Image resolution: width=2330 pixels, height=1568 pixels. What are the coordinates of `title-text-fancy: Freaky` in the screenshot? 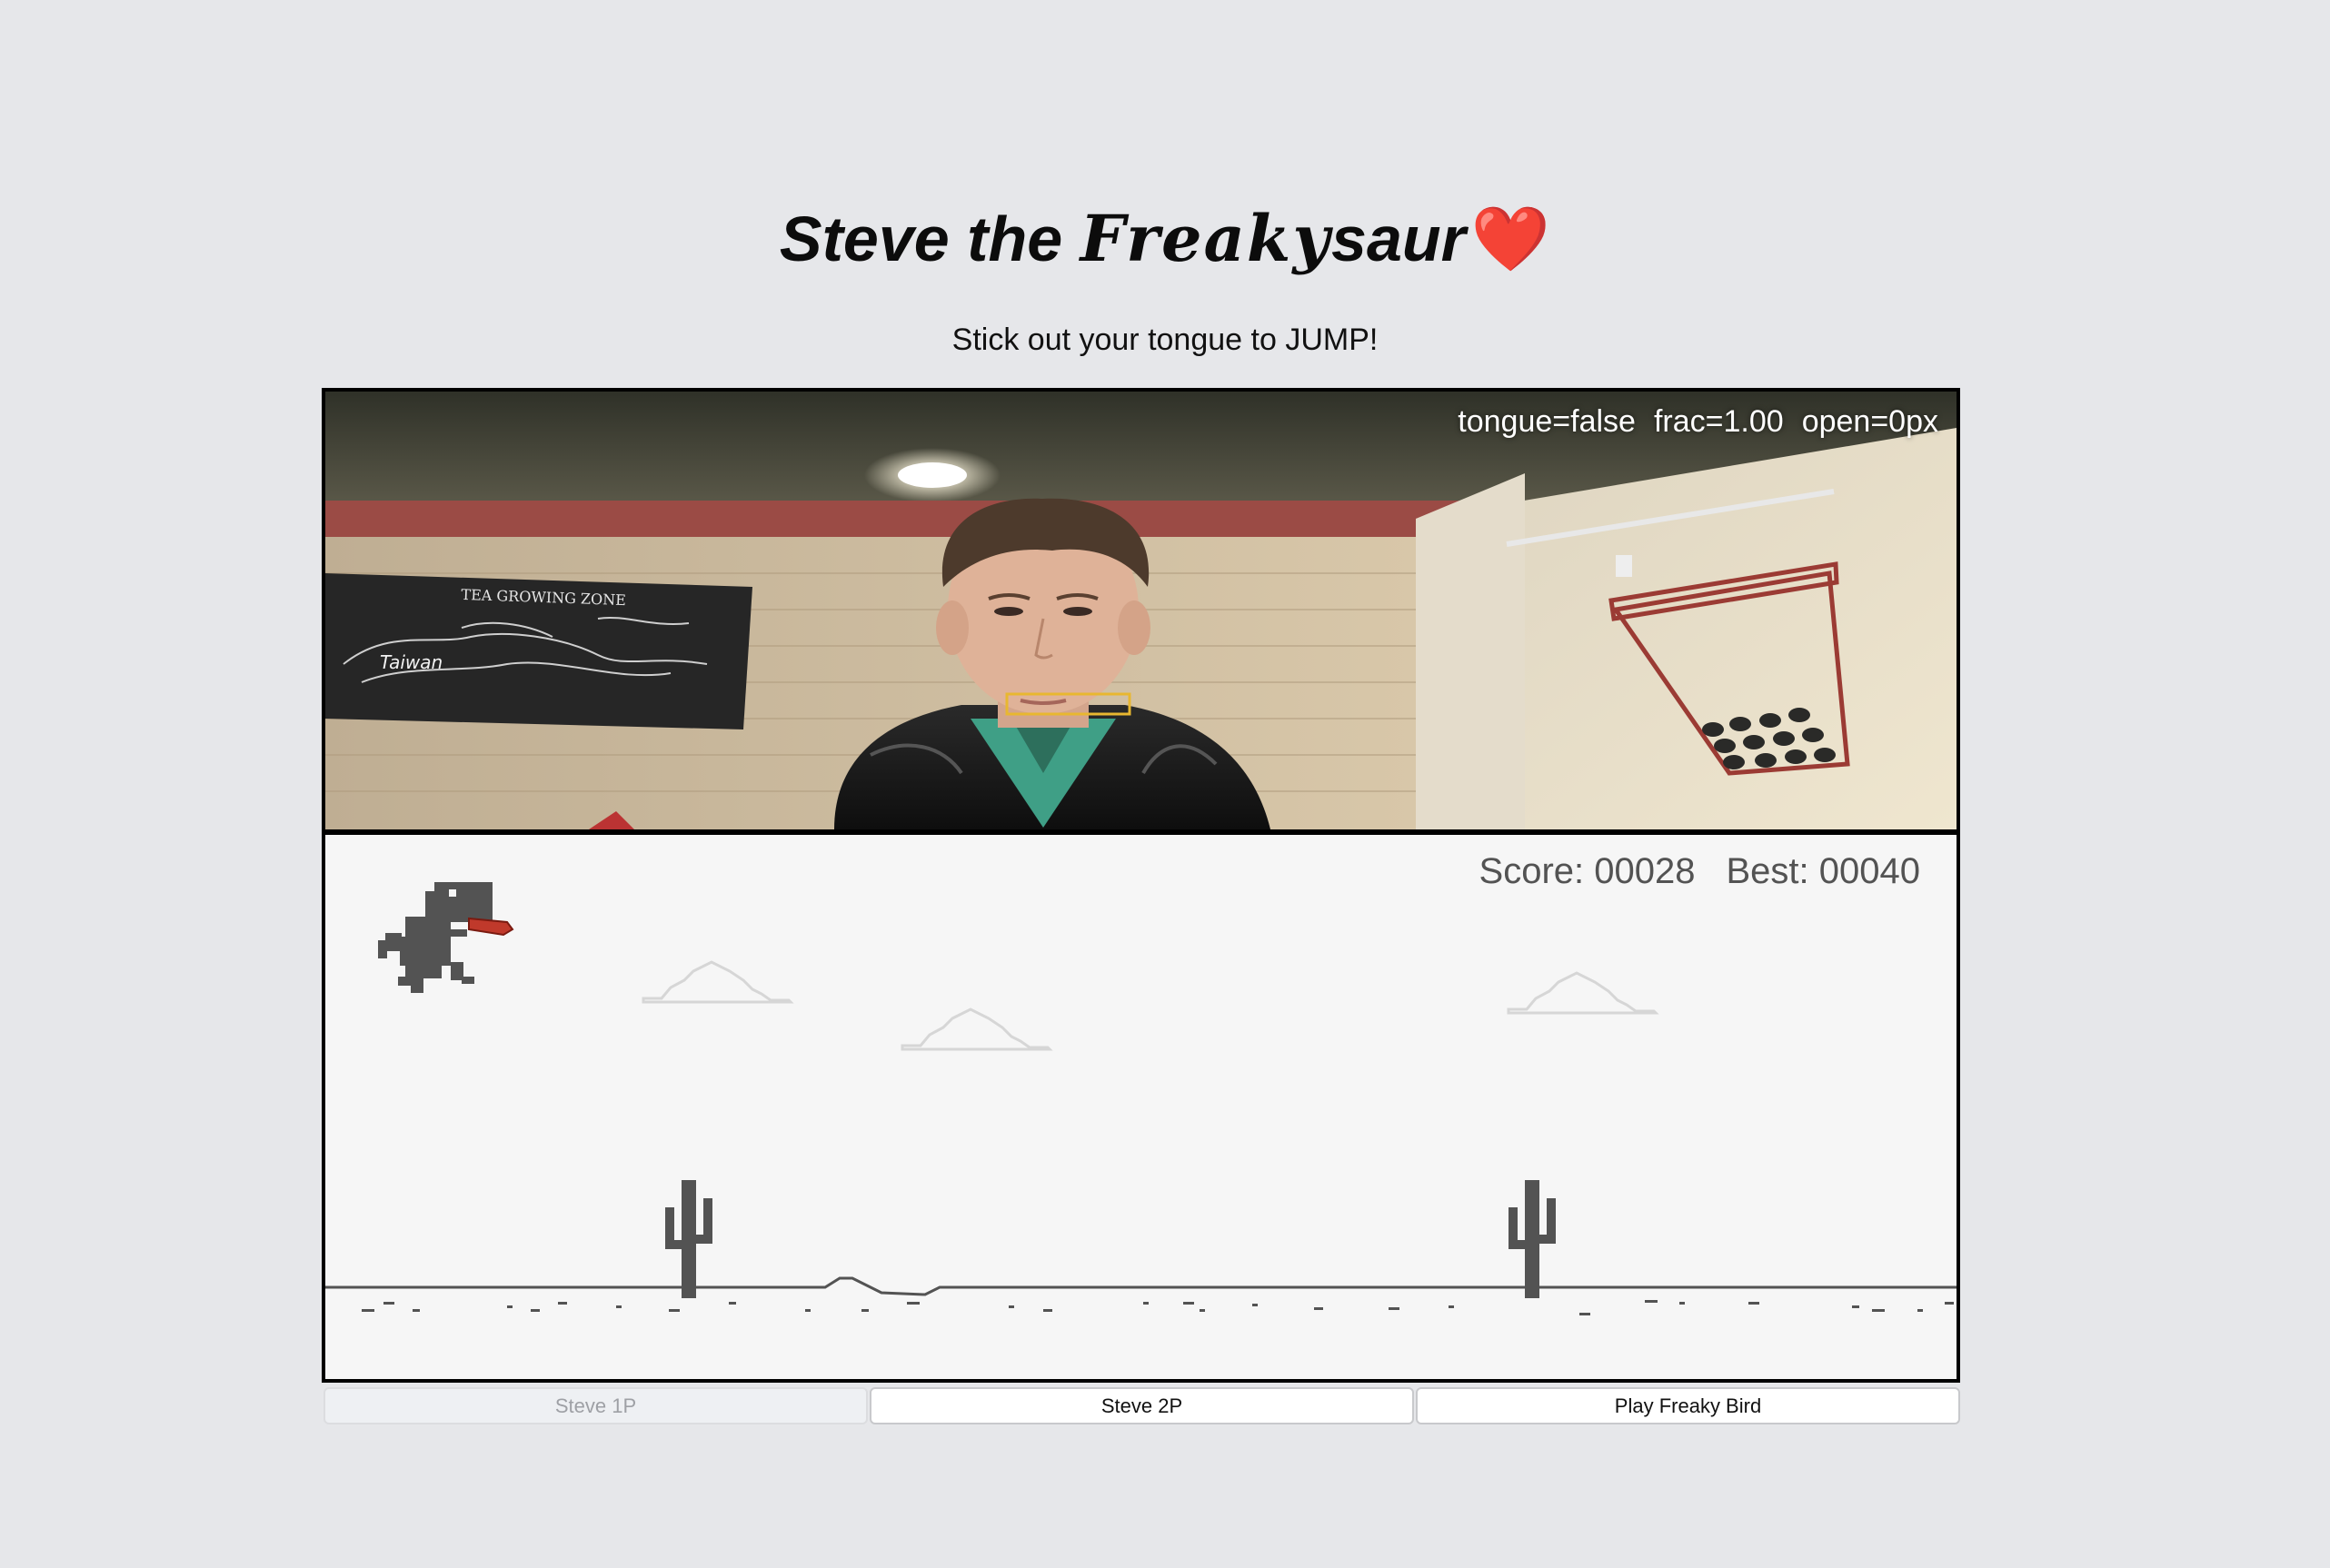 It's located at (1206, 238).